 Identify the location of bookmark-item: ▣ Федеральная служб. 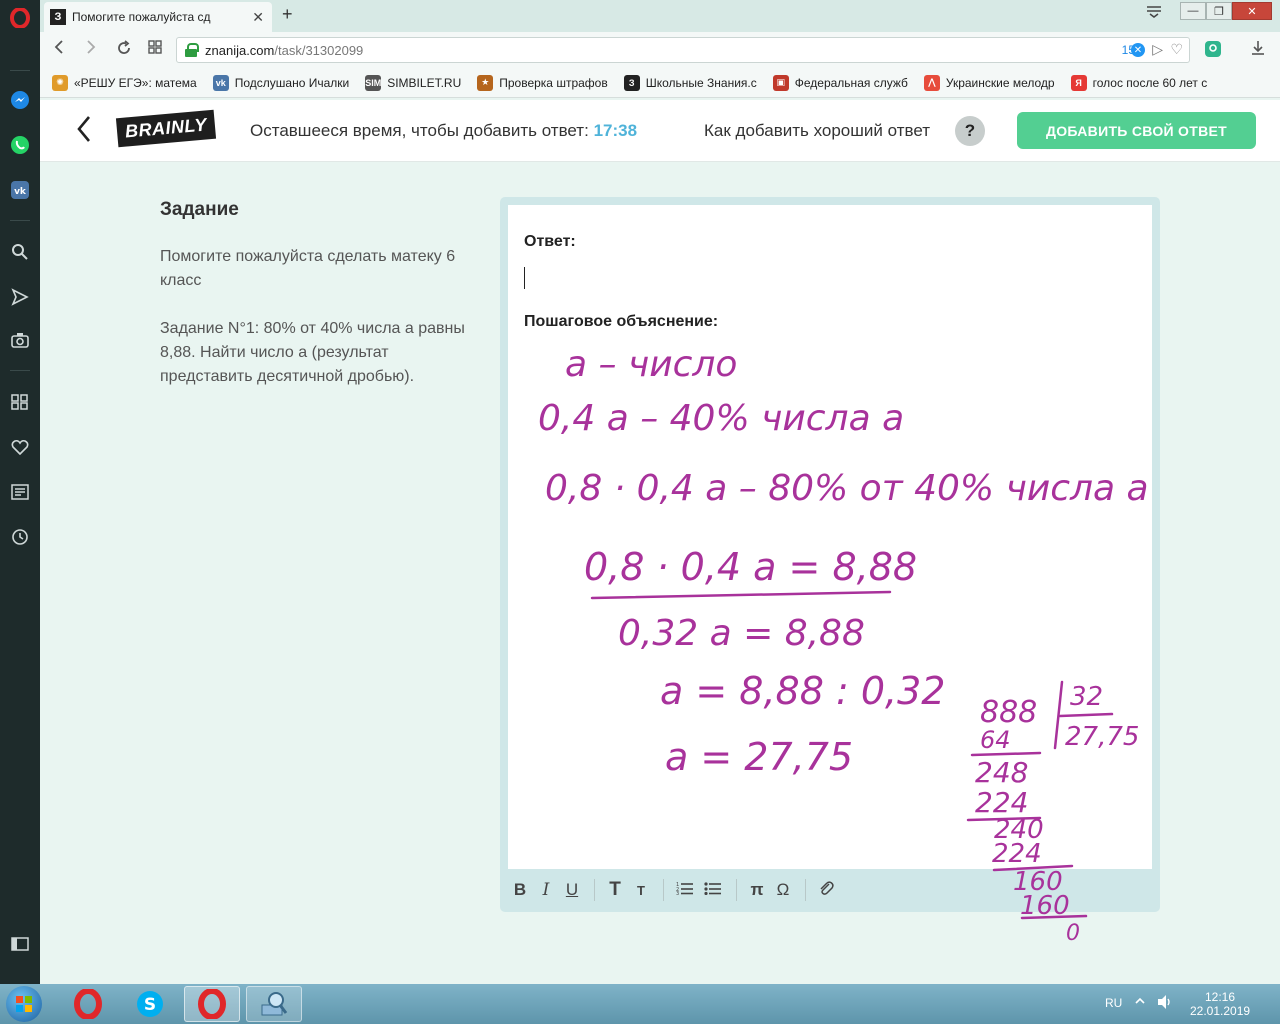
(840, 82).